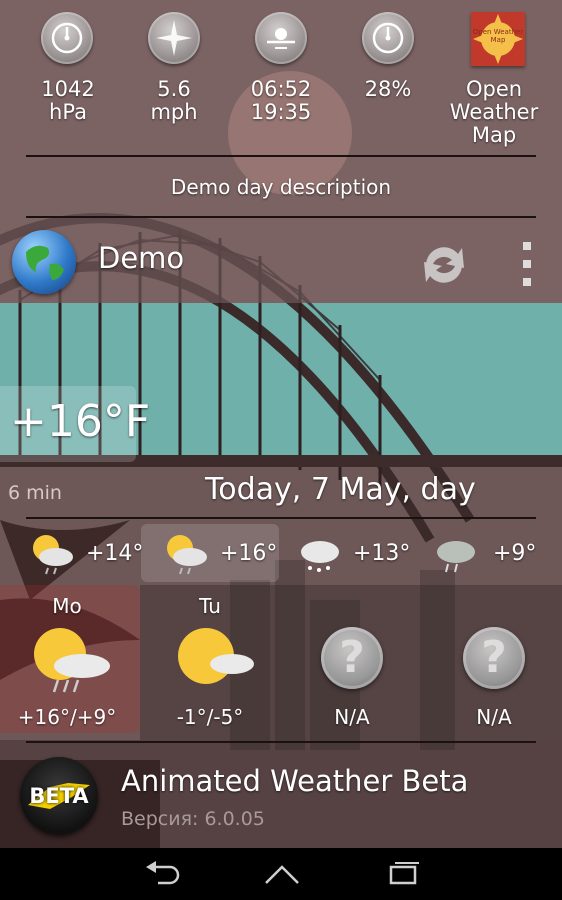 This screenshot has width=562, height=900. Describe the element at coordinates (67, 38) in the screenshot. I see `barometer-icon` at that location.